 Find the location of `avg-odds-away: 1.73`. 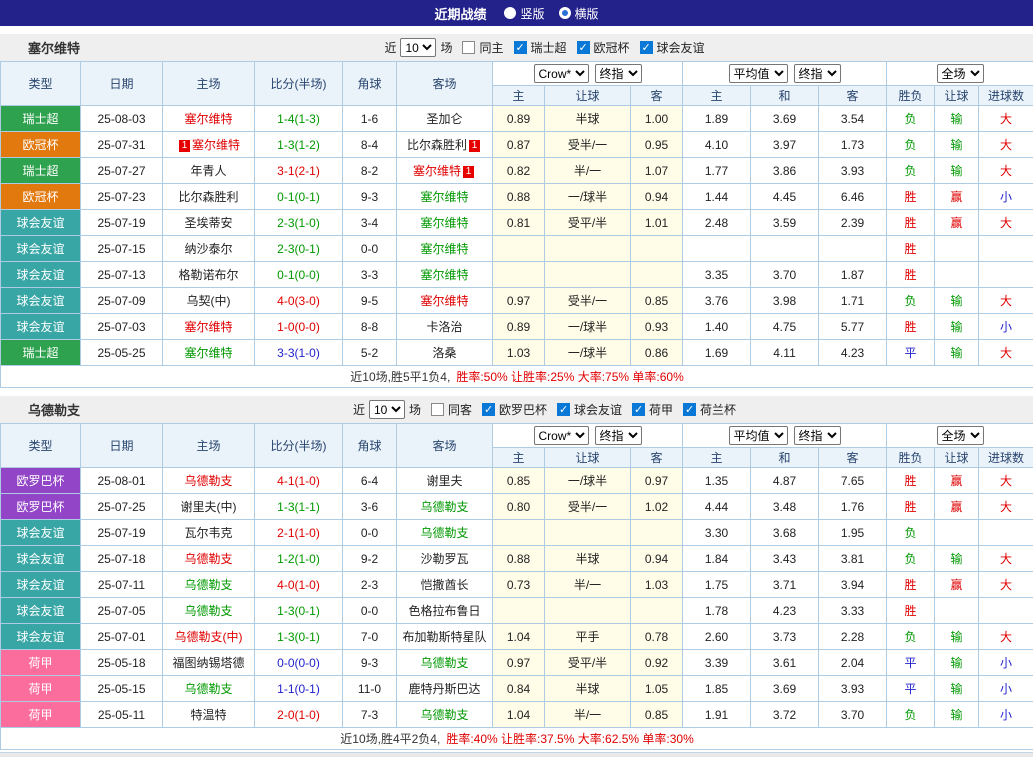

avg-odds-away: 1.73 is located at coordinates (853, 145).